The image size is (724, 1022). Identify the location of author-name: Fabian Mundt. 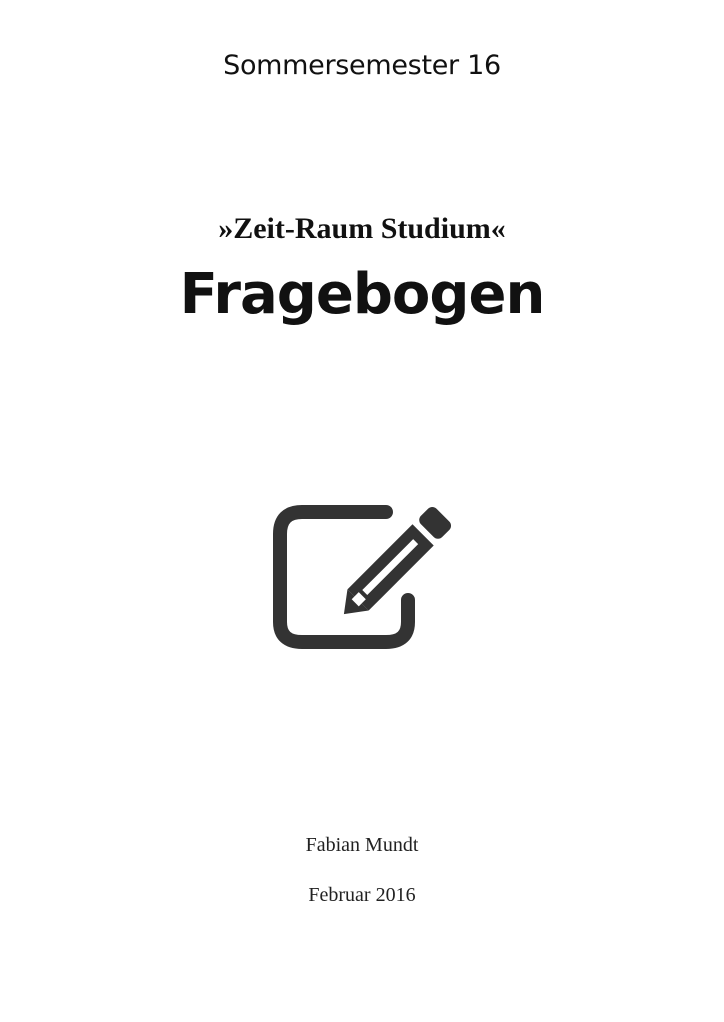
(362, 845).